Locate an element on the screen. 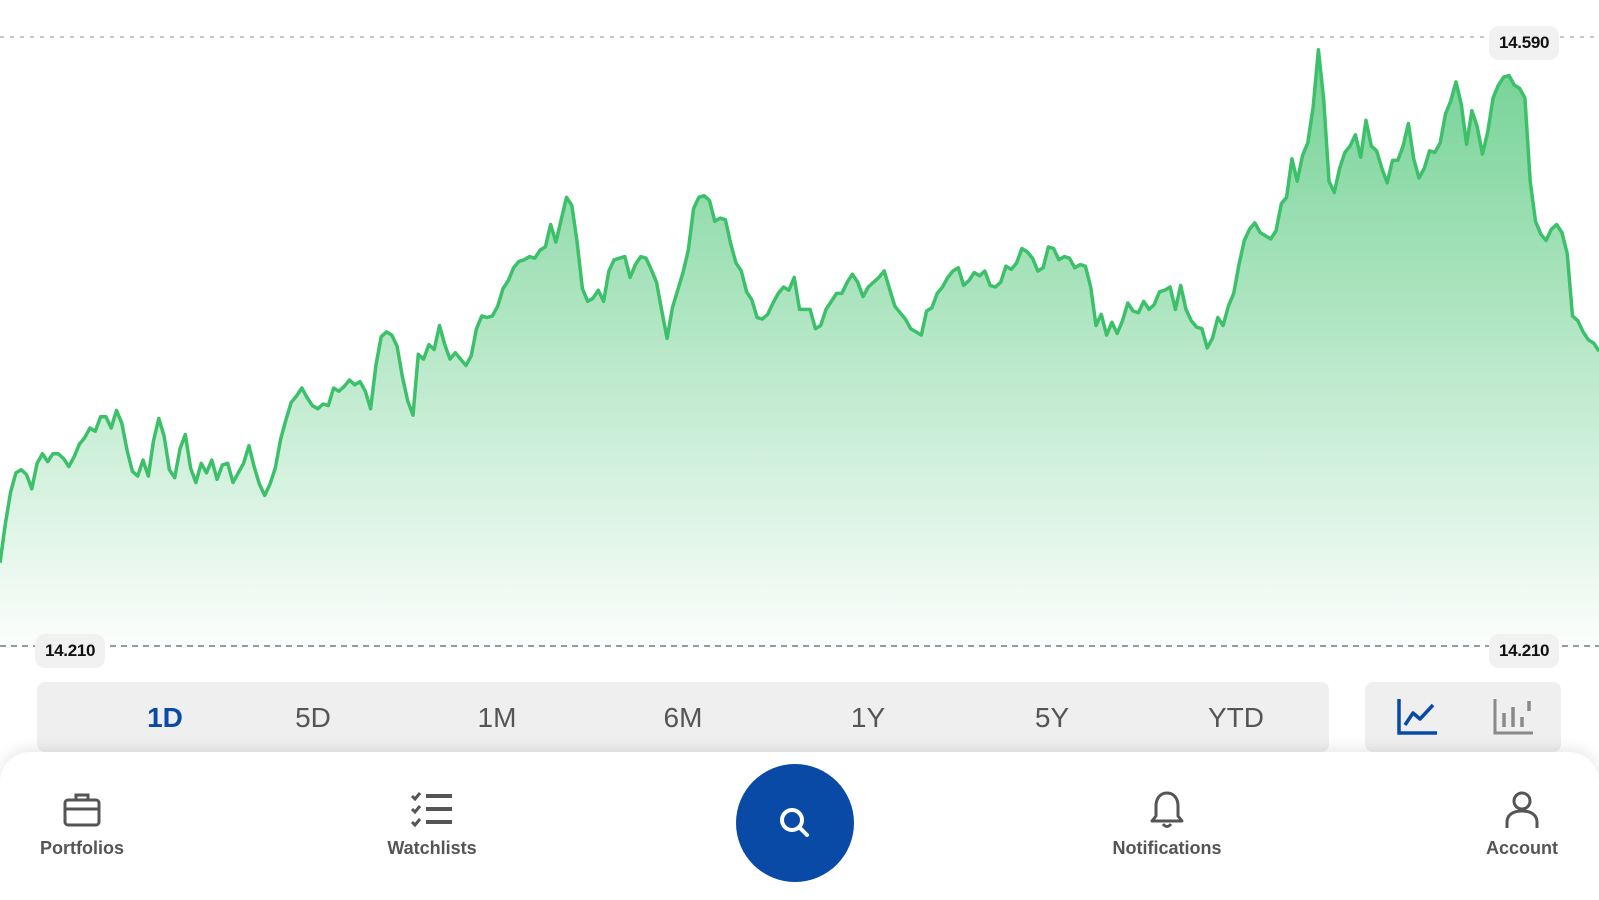 Image resolution: width=1599 pixels, height=900 pixels. bar-chart-button is located at coordinates (1513, 717).